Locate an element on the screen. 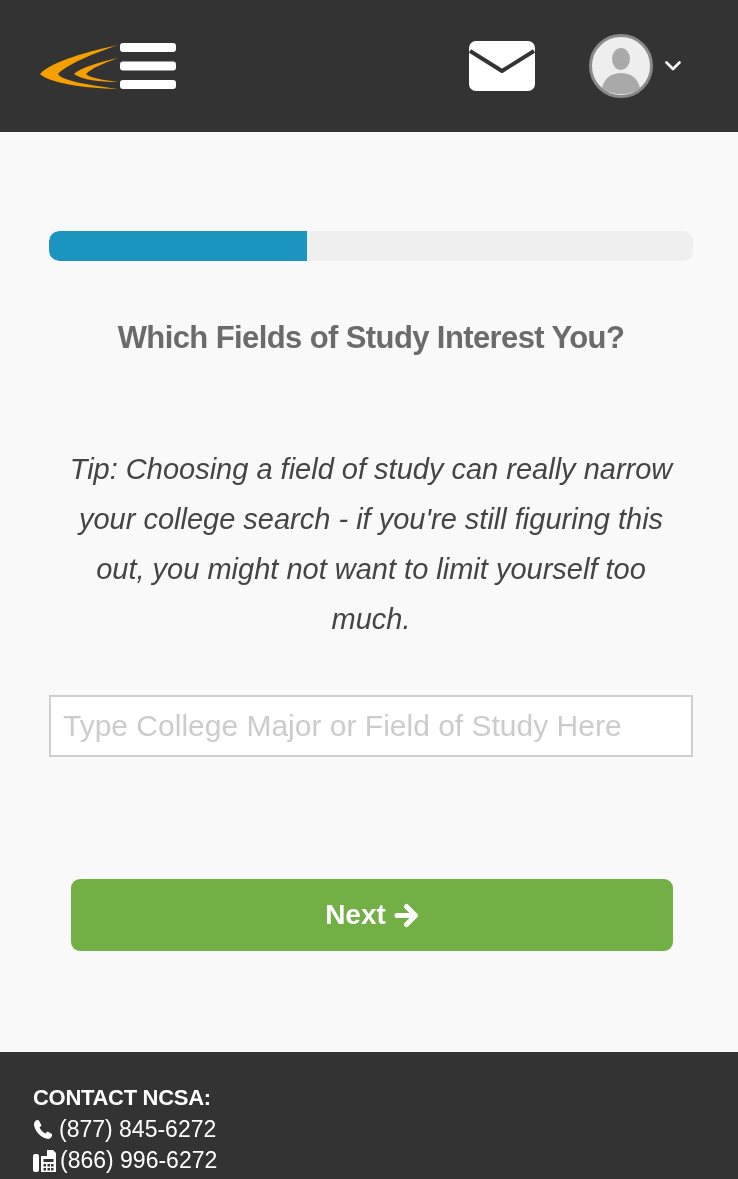  tip-text: Tip: Choosing a field of study can really narrow your college search - if you're still figuring this out, you might not want to limit yourself too much. is located at coordinates (371, 544).